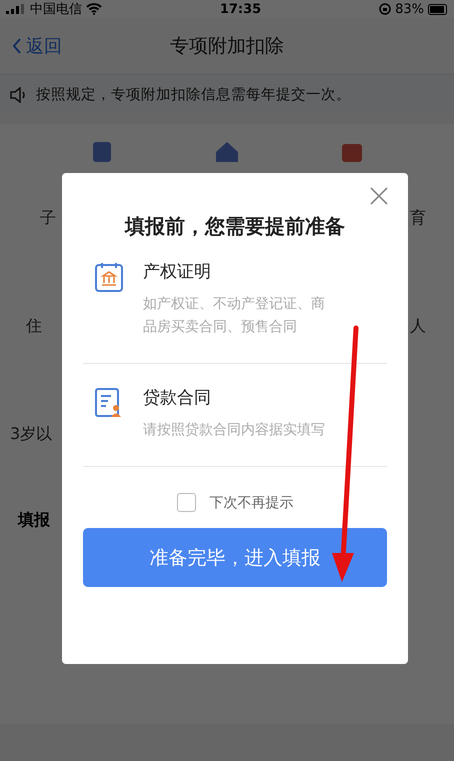  Describe the element at coordinates (186, 502) in the screenshot. I see `checkbox` at that location.